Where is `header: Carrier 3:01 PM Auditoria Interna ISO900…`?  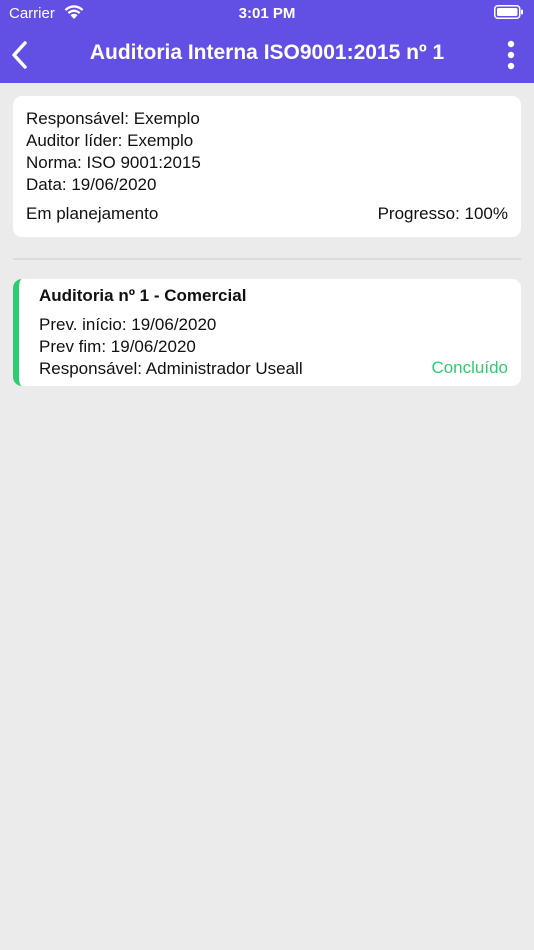 header: Carrier 3:01 PM Auditoria Interna ISO900… is located at coordinates (267, 41).